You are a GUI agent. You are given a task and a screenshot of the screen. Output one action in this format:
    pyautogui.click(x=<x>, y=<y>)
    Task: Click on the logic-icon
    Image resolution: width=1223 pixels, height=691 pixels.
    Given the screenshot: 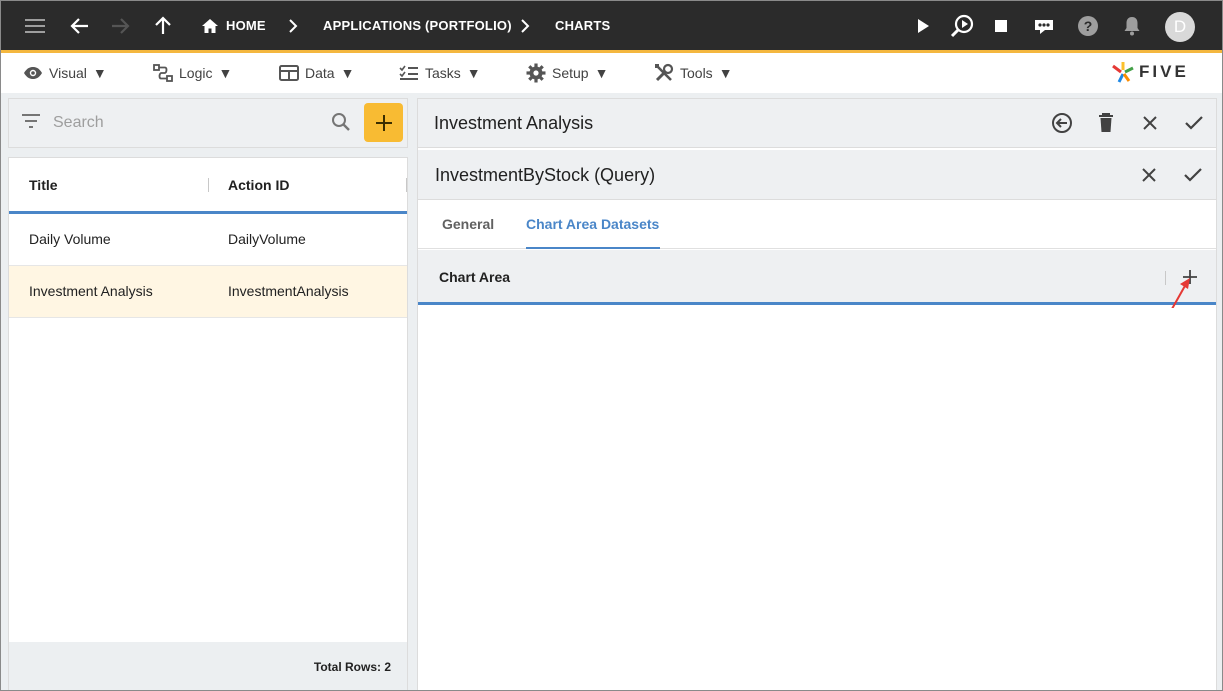 What is the action you would take?
    pyautogui.click(x=163, y=73)
    